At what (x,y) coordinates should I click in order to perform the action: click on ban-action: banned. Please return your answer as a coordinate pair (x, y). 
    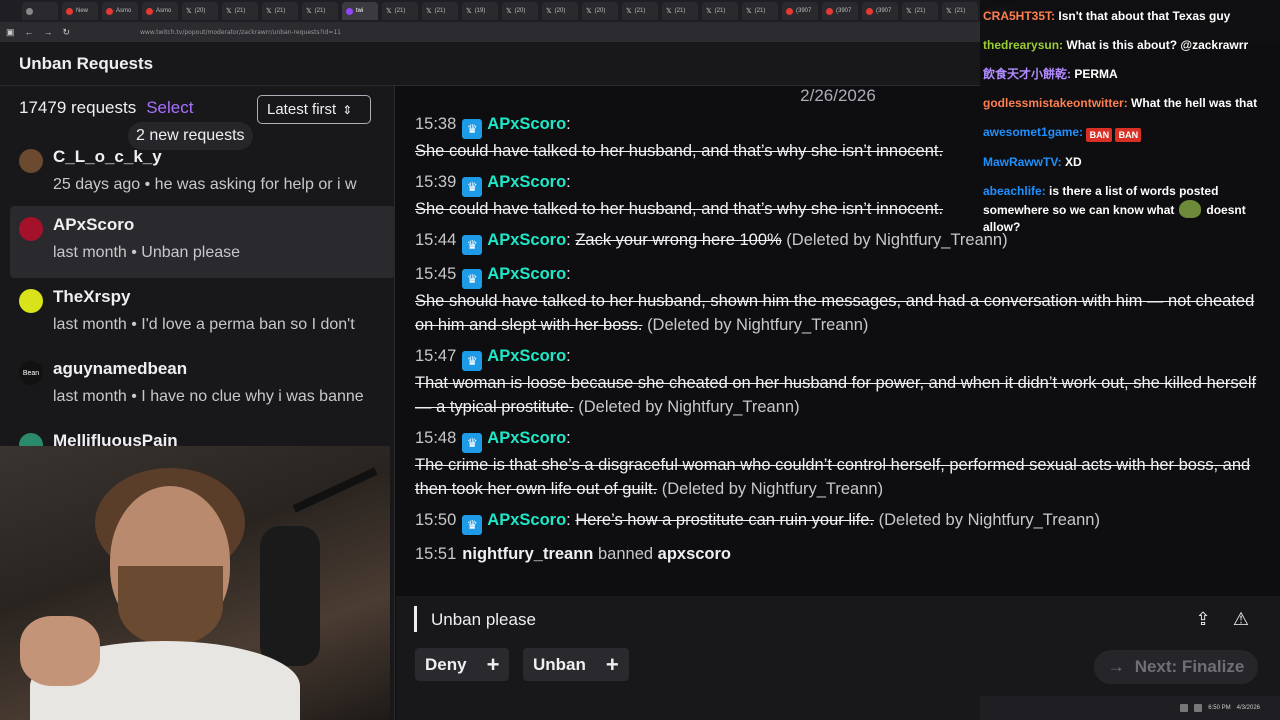
    Looking at the image, I should click on (625, 554).